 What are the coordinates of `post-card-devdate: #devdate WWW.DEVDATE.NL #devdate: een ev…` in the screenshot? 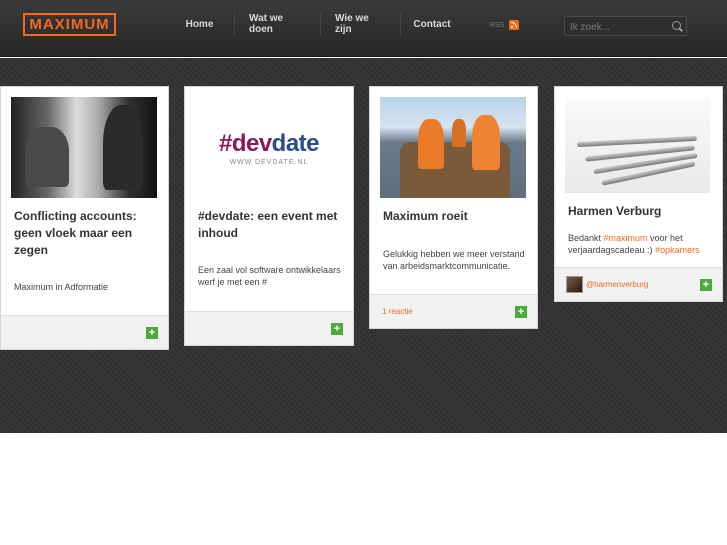 It's located at (269, 216).